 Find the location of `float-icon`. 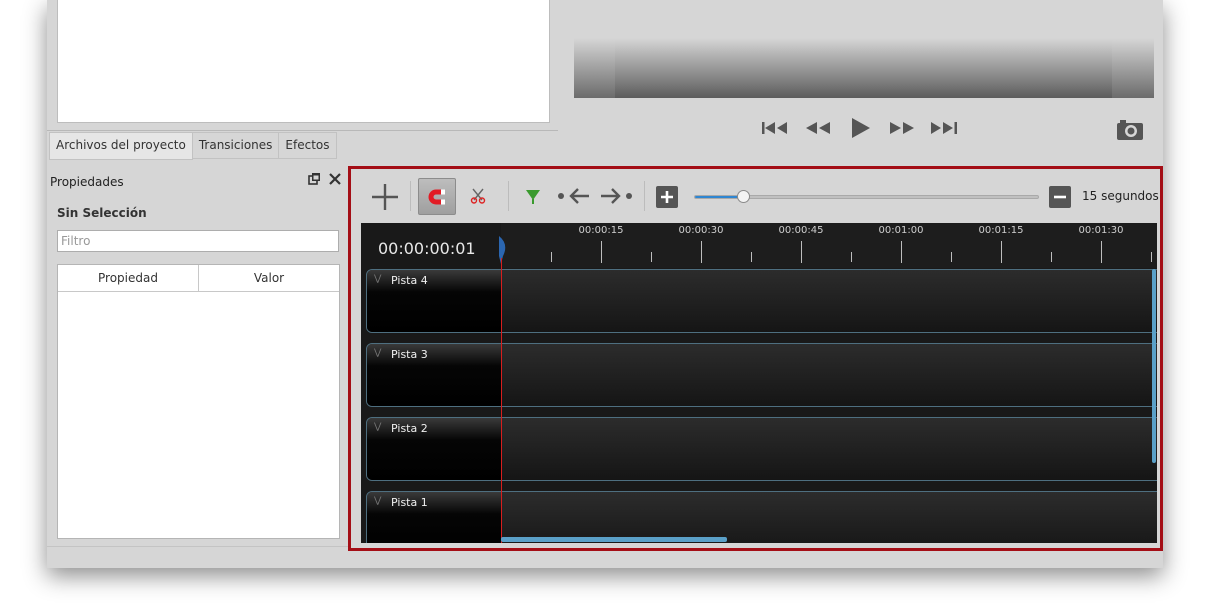

float-icon is located at coordinates (315, 181).